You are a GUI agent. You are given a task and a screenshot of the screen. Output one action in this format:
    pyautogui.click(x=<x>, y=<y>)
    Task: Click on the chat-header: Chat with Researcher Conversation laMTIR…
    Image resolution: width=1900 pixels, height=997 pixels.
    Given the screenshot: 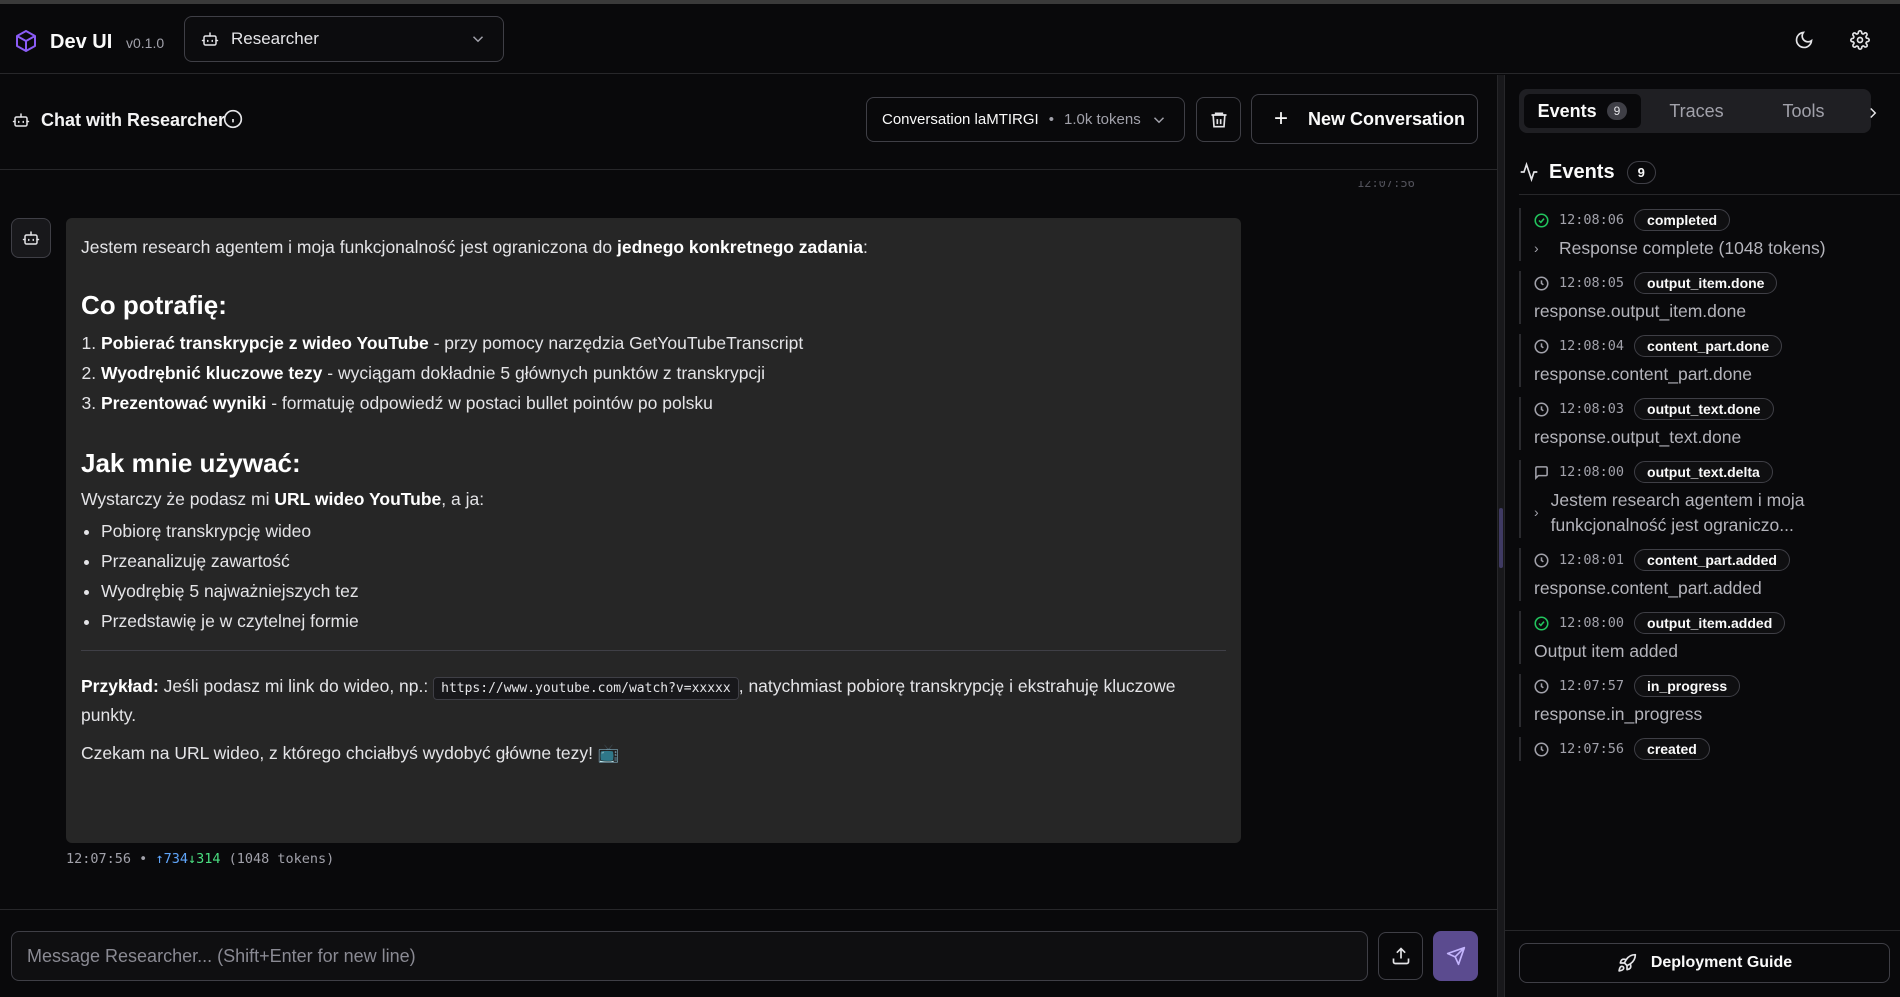 What is the action you would take?
    pyautogui.click(x=748, y=122)
    